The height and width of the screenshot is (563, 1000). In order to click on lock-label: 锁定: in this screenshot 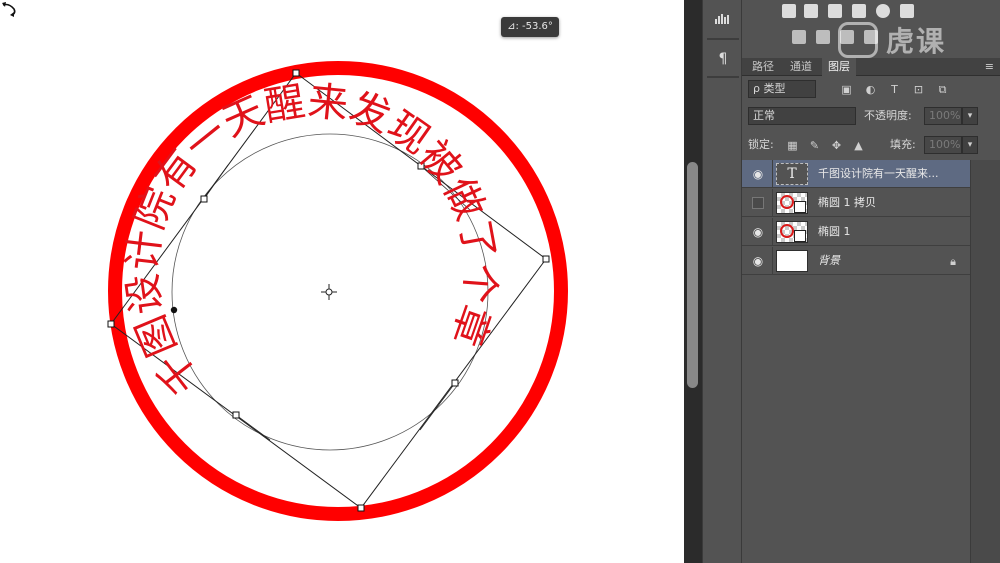, I will do `click(761, 144)`.